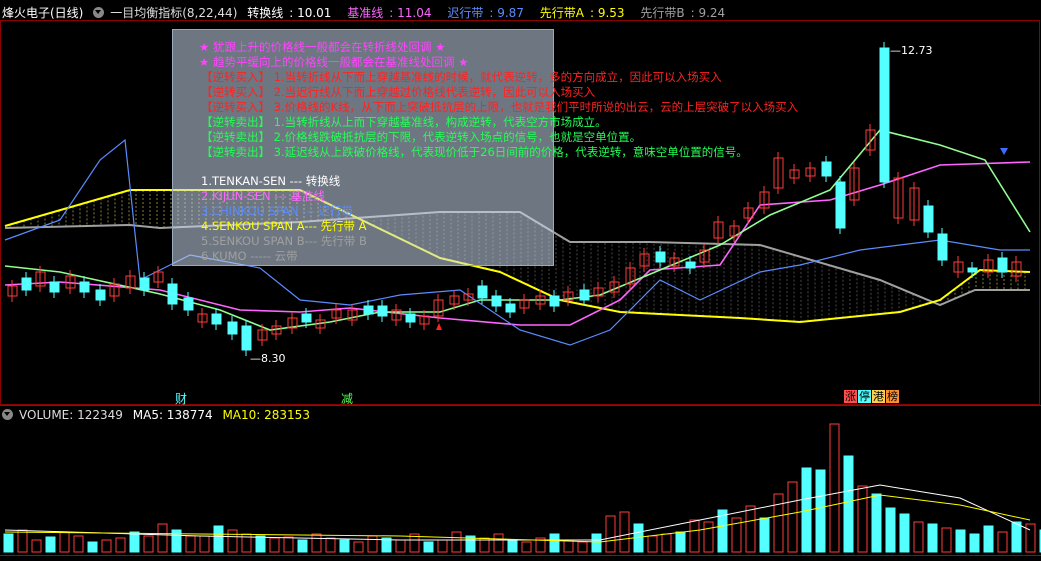 The image size is (1041, 561). What do you see at coordinates (43, 13) in the screenshot?
I see `stock-name: 烽火电子(日线)` at bounding box center [43, 13].